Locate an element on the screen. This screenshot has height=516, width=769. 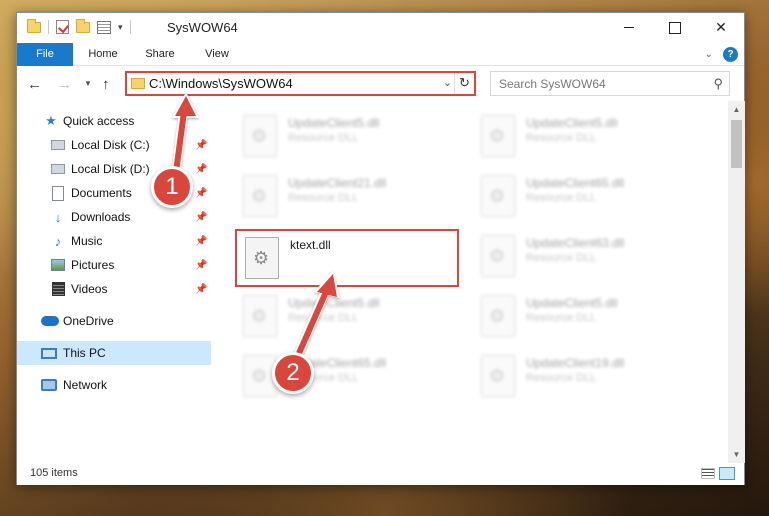
close-button: ✕ is located at coordinates (721, 27).